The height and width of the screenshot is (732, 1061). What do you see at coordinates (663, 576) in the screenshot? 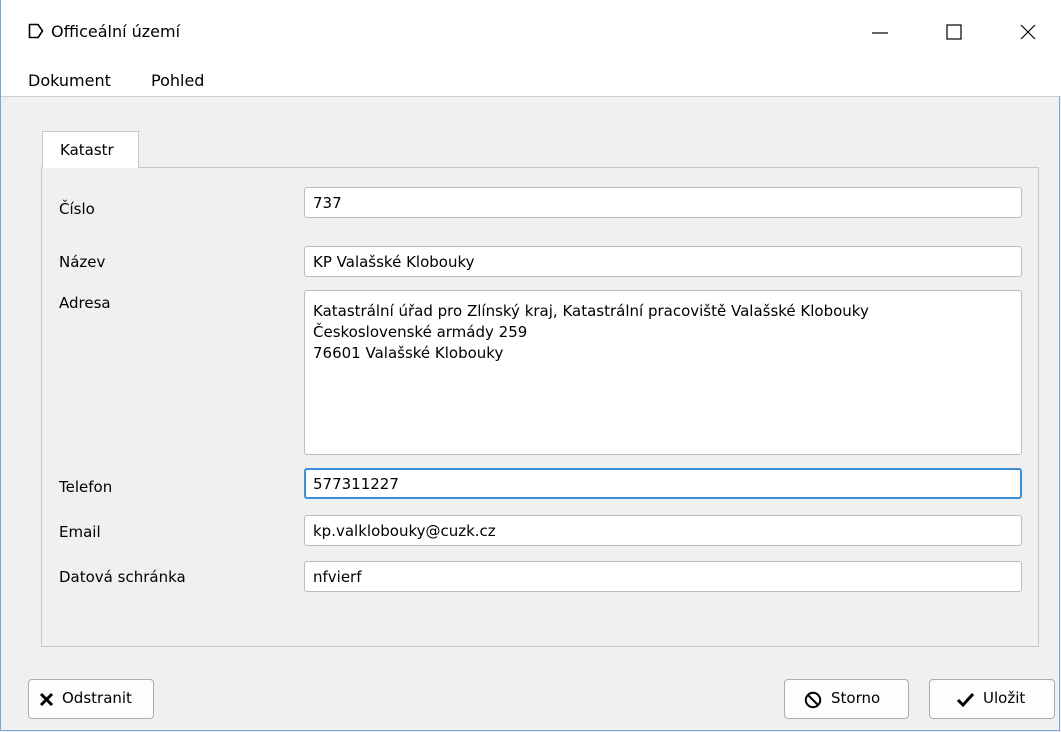
I see `datova-schranka-field` at bounding box center [663, 576].